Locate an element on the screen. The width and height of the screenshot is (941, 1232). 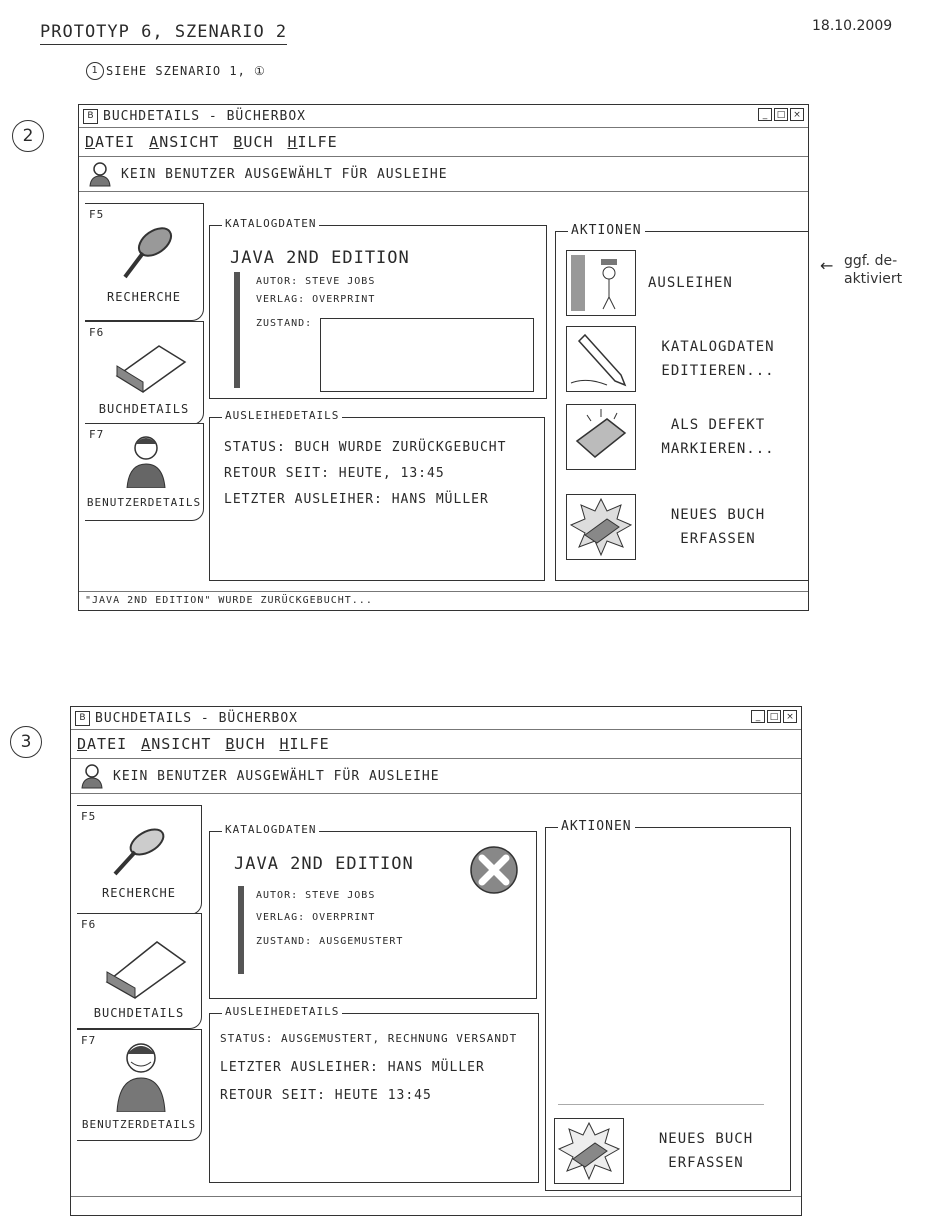
action-ausleihen: Ausleihen is located at coordinates (649, 283).